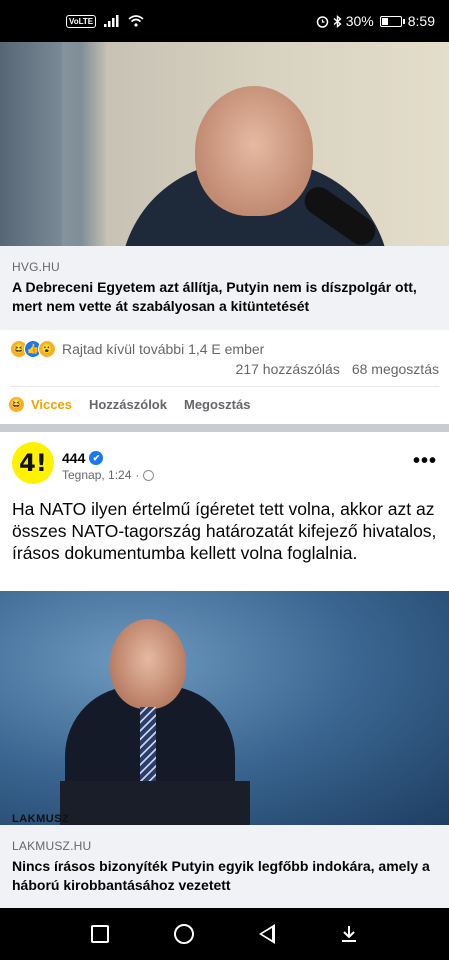 This screenshot has width=449, height=960. Describe the element at coordinates (96, 475) in the screenshot. I see `post-time: Tegnap, 1:24` at that location.